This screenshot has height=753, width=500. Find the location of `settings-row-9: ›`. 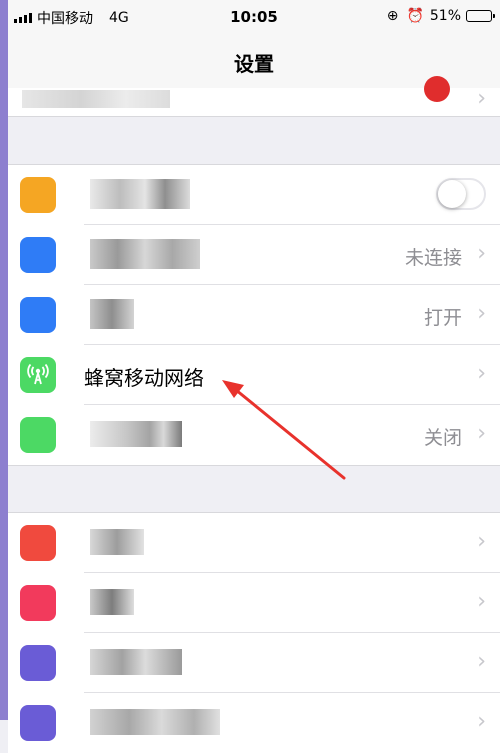

settings-row-9: › is located at coordinates (254, 723).